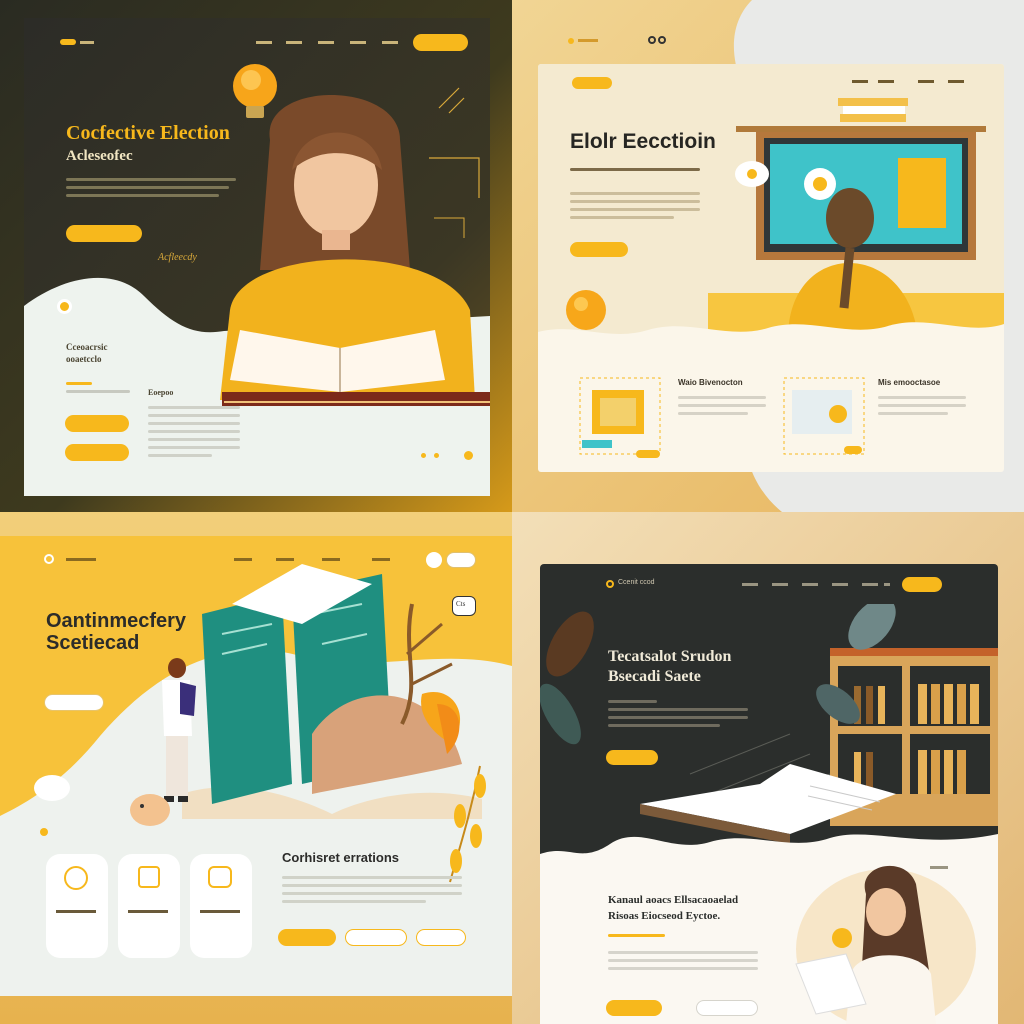 Image resolution: width=1024 pixels, height=1024 pixels. Describe the element at coordinates (150, 810) in the screenshot. I see `pig-figure` at that location.